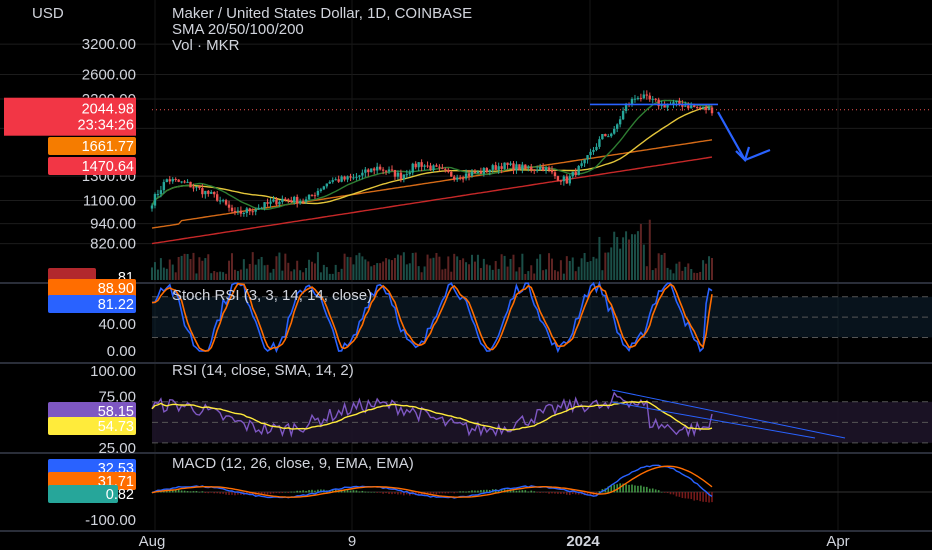 This screenshot has height=550, width=932. I want to click on time-tick-label: 9, so click(352, 541).